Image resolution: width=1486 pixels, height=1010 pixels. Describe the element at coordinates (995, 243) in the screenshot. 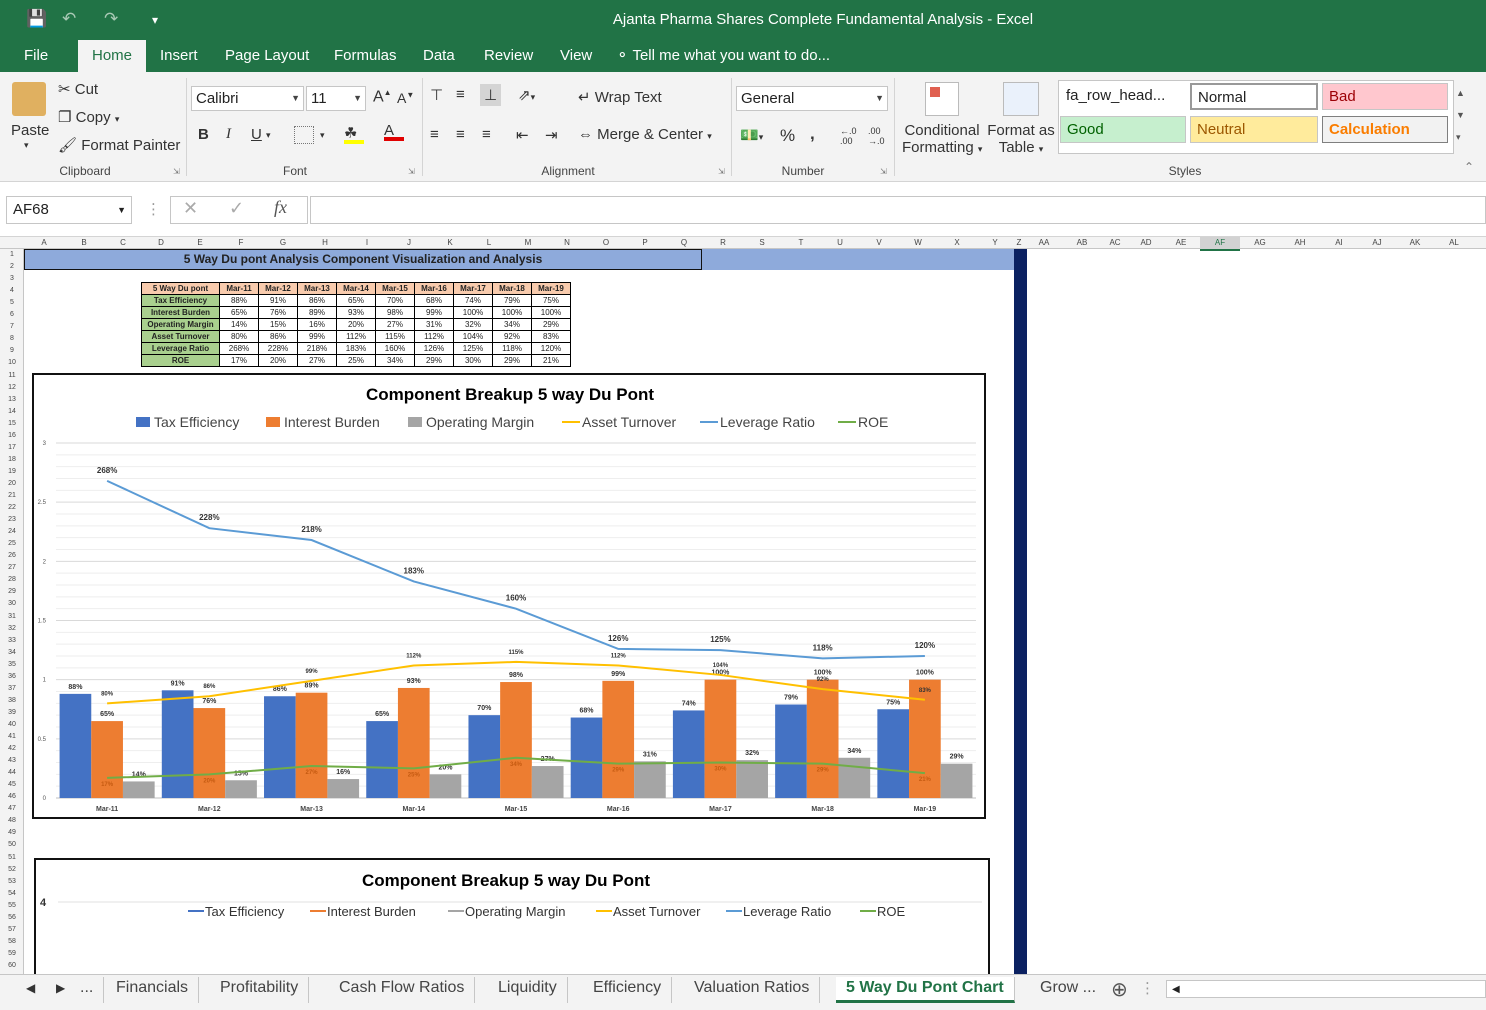

I see `column-header: Y` at that location.